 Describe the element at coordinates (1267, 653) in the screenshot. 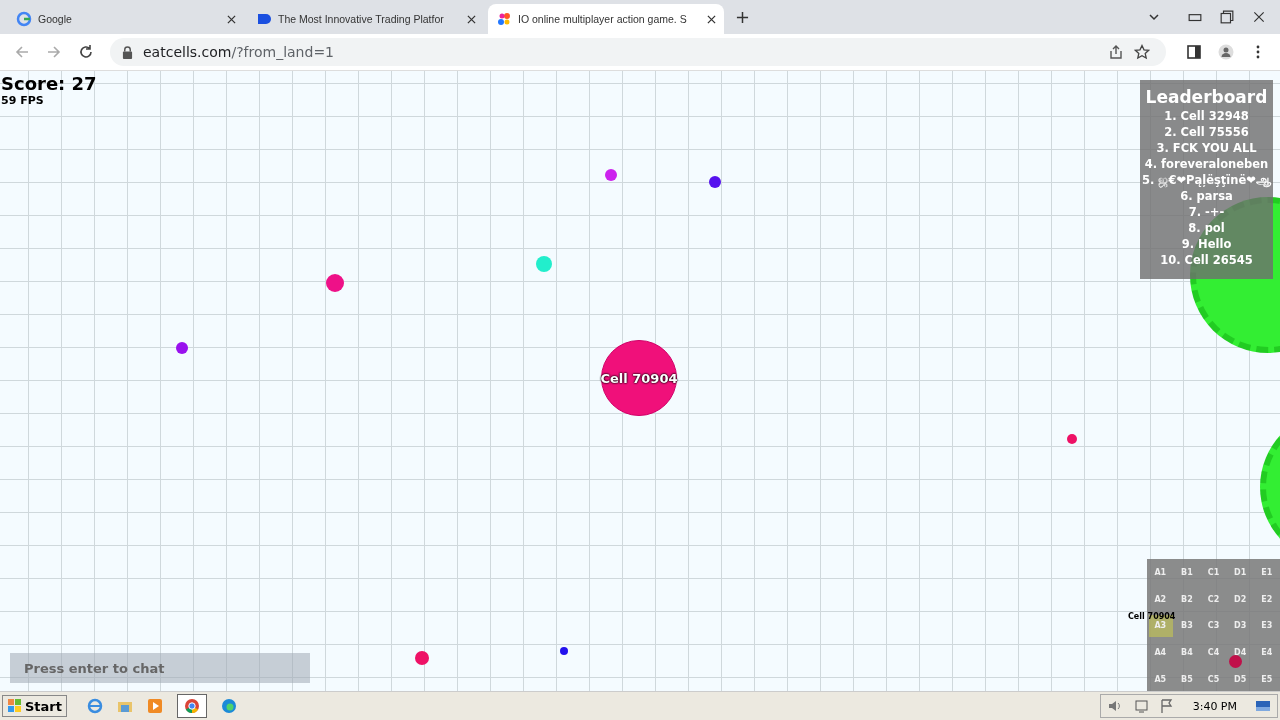

I see `minimap-cell-label: E4` at that location.